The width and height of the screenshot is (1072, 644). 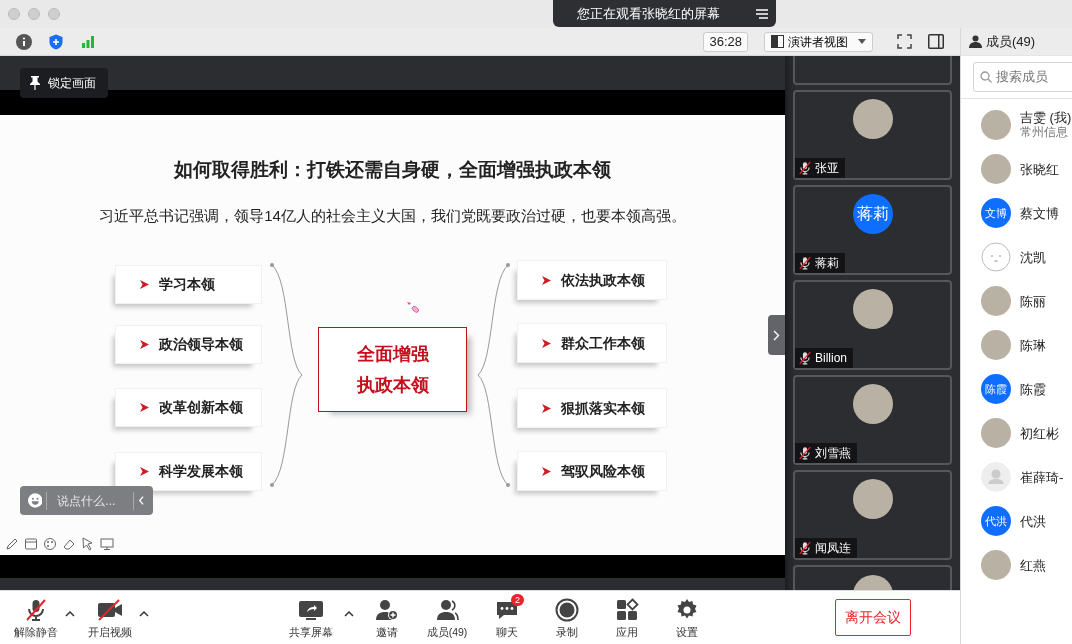 I want to click on toolbar-button: 开启视频, so click(x=110, y=617).